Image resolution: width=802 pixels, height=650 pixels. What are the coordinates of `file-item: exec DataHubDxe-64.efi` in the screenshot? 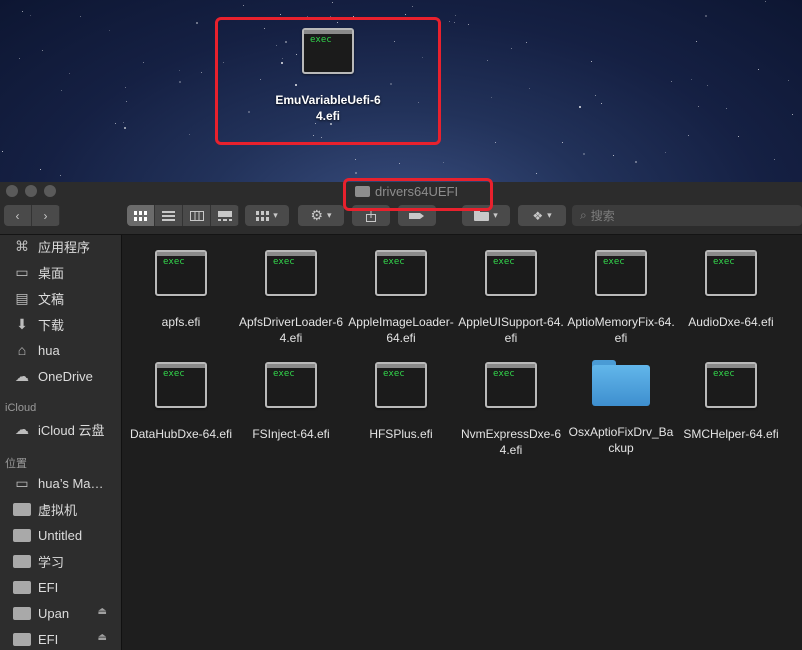 It's located at (181, 394).